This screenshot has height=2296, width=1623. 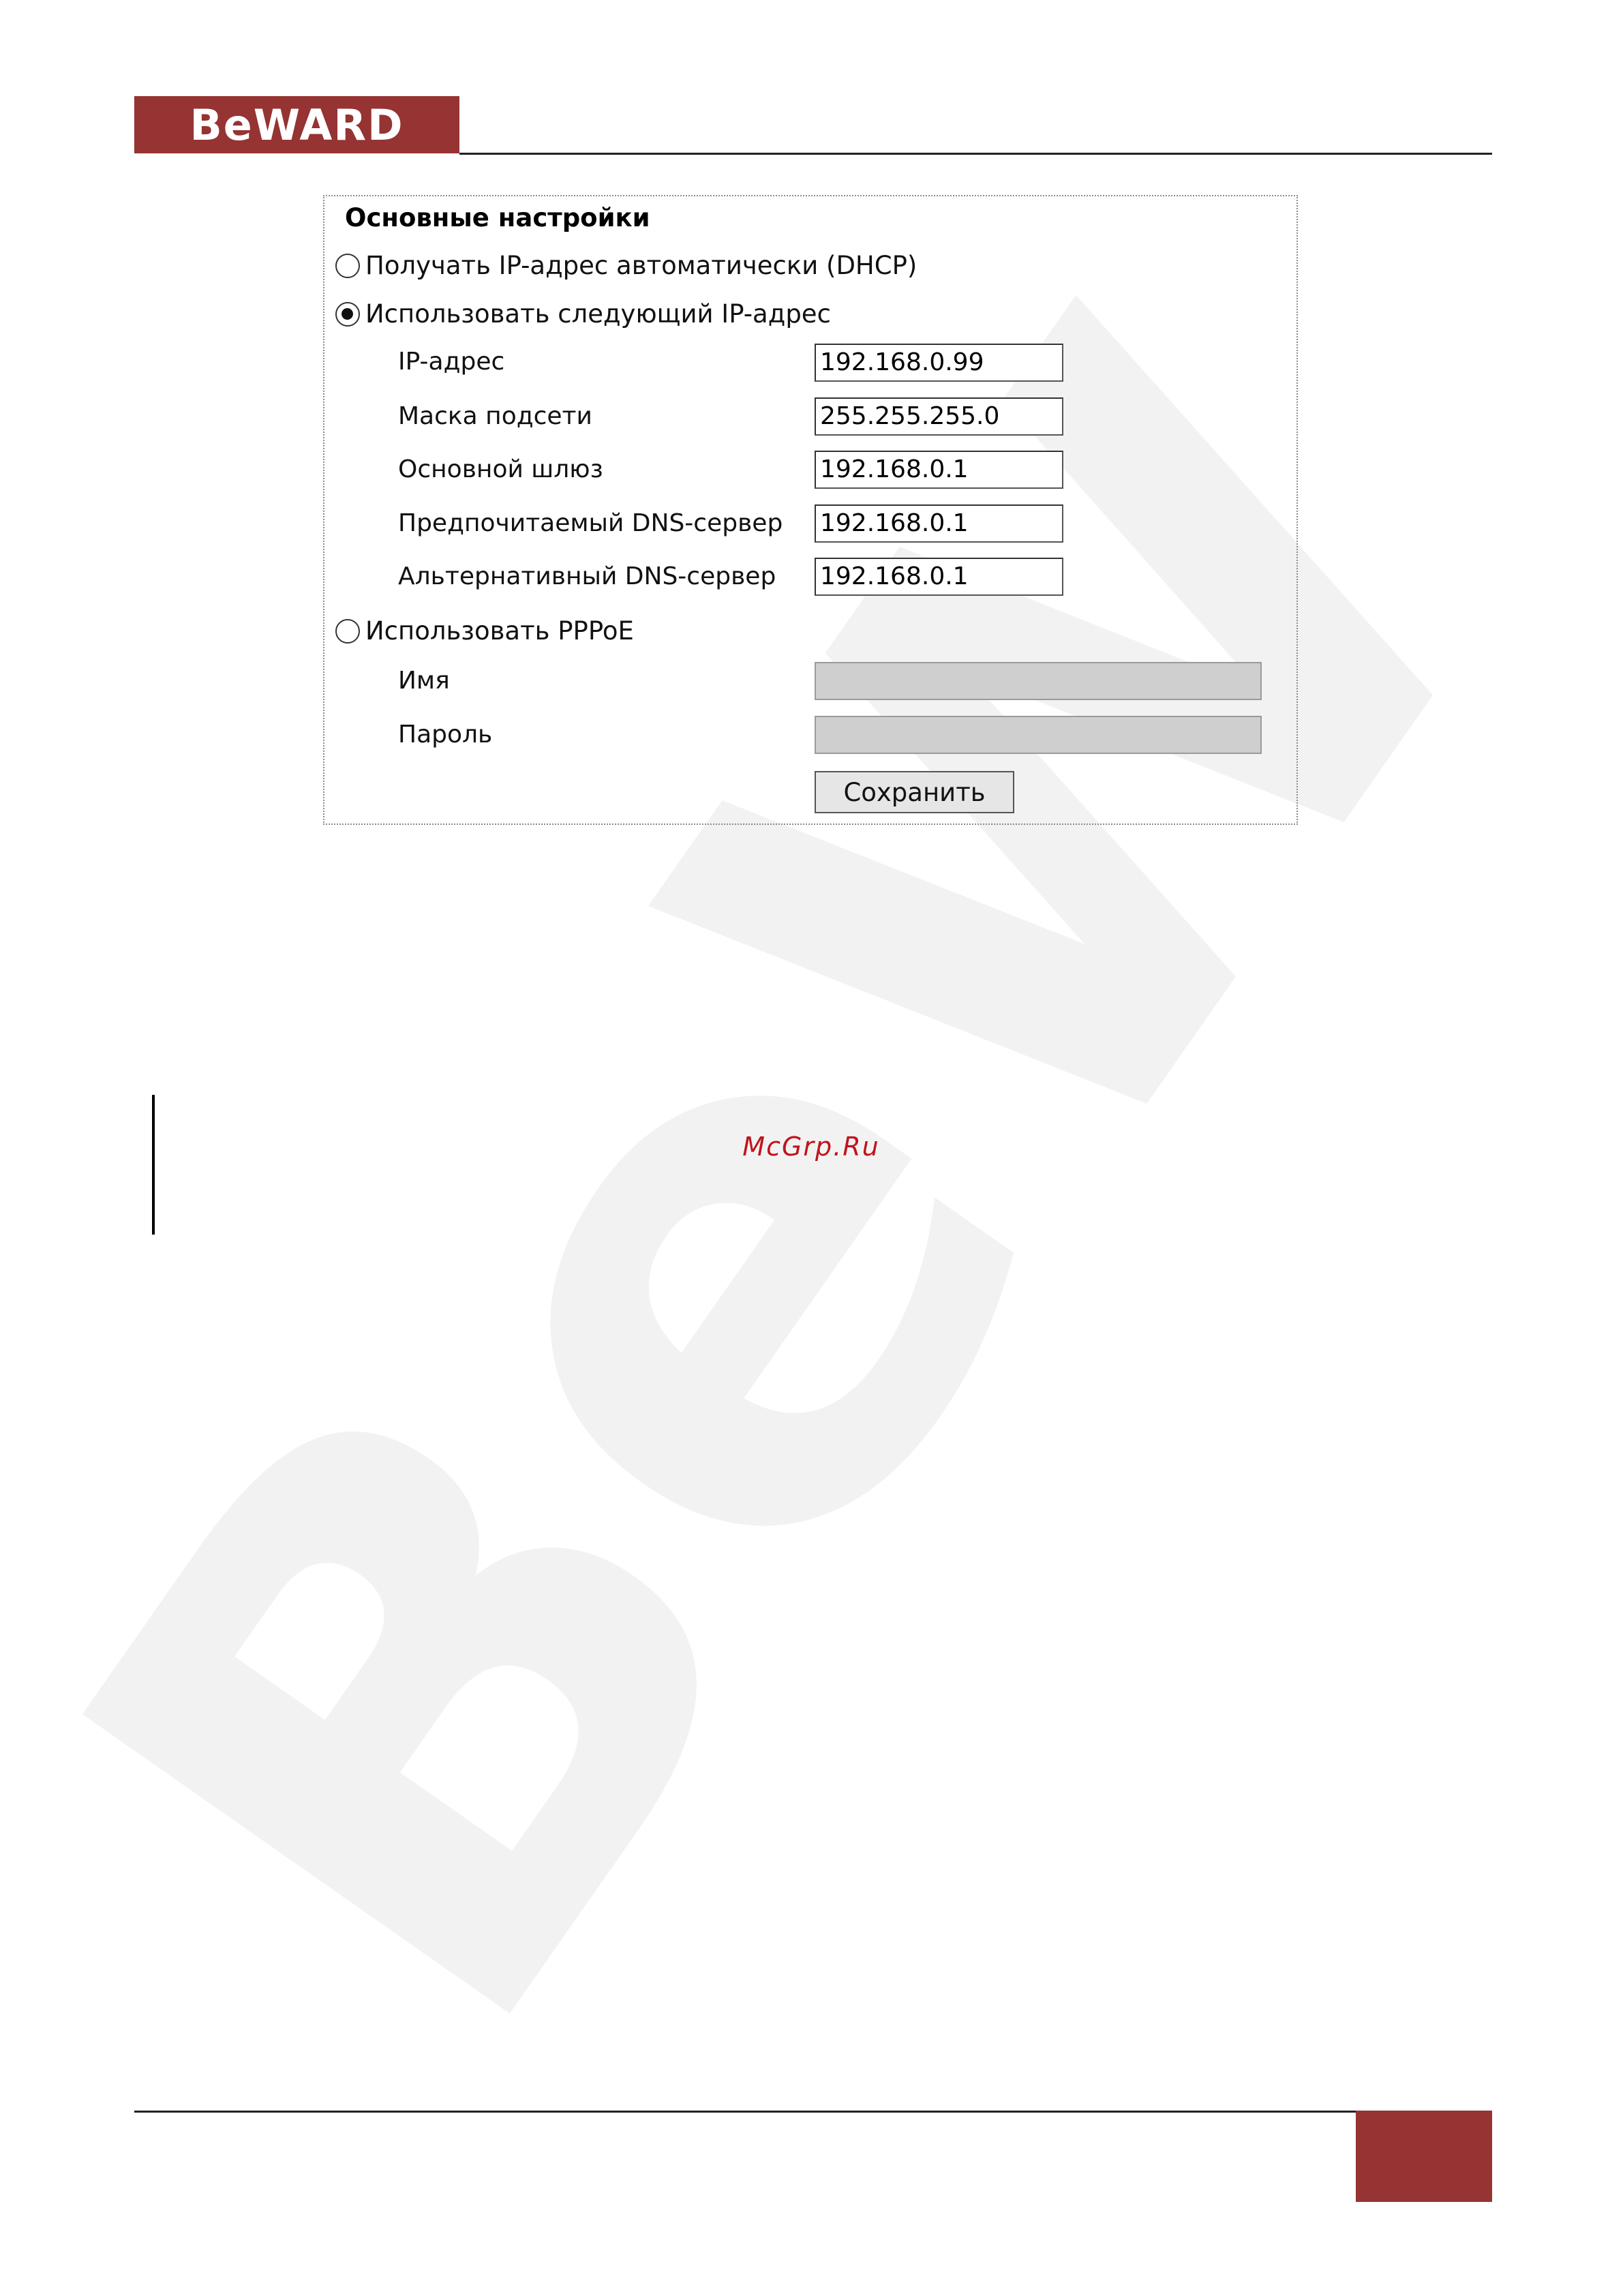 I want to click on radio-pppoe: Использовать PPPoE, so click(x=484, y=631).